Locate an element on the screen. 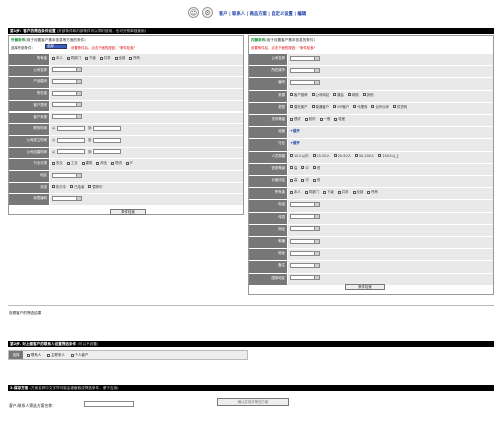  condition-options: 执行中 已结束 暂停中 is located at coordinates (79, 187).